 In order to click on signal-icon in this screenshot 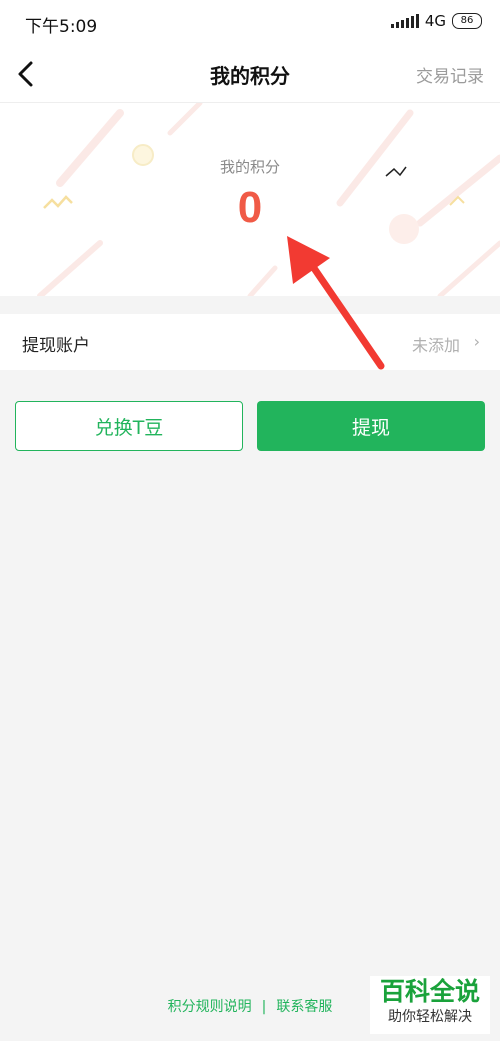, I will do `click(404, 21)`.